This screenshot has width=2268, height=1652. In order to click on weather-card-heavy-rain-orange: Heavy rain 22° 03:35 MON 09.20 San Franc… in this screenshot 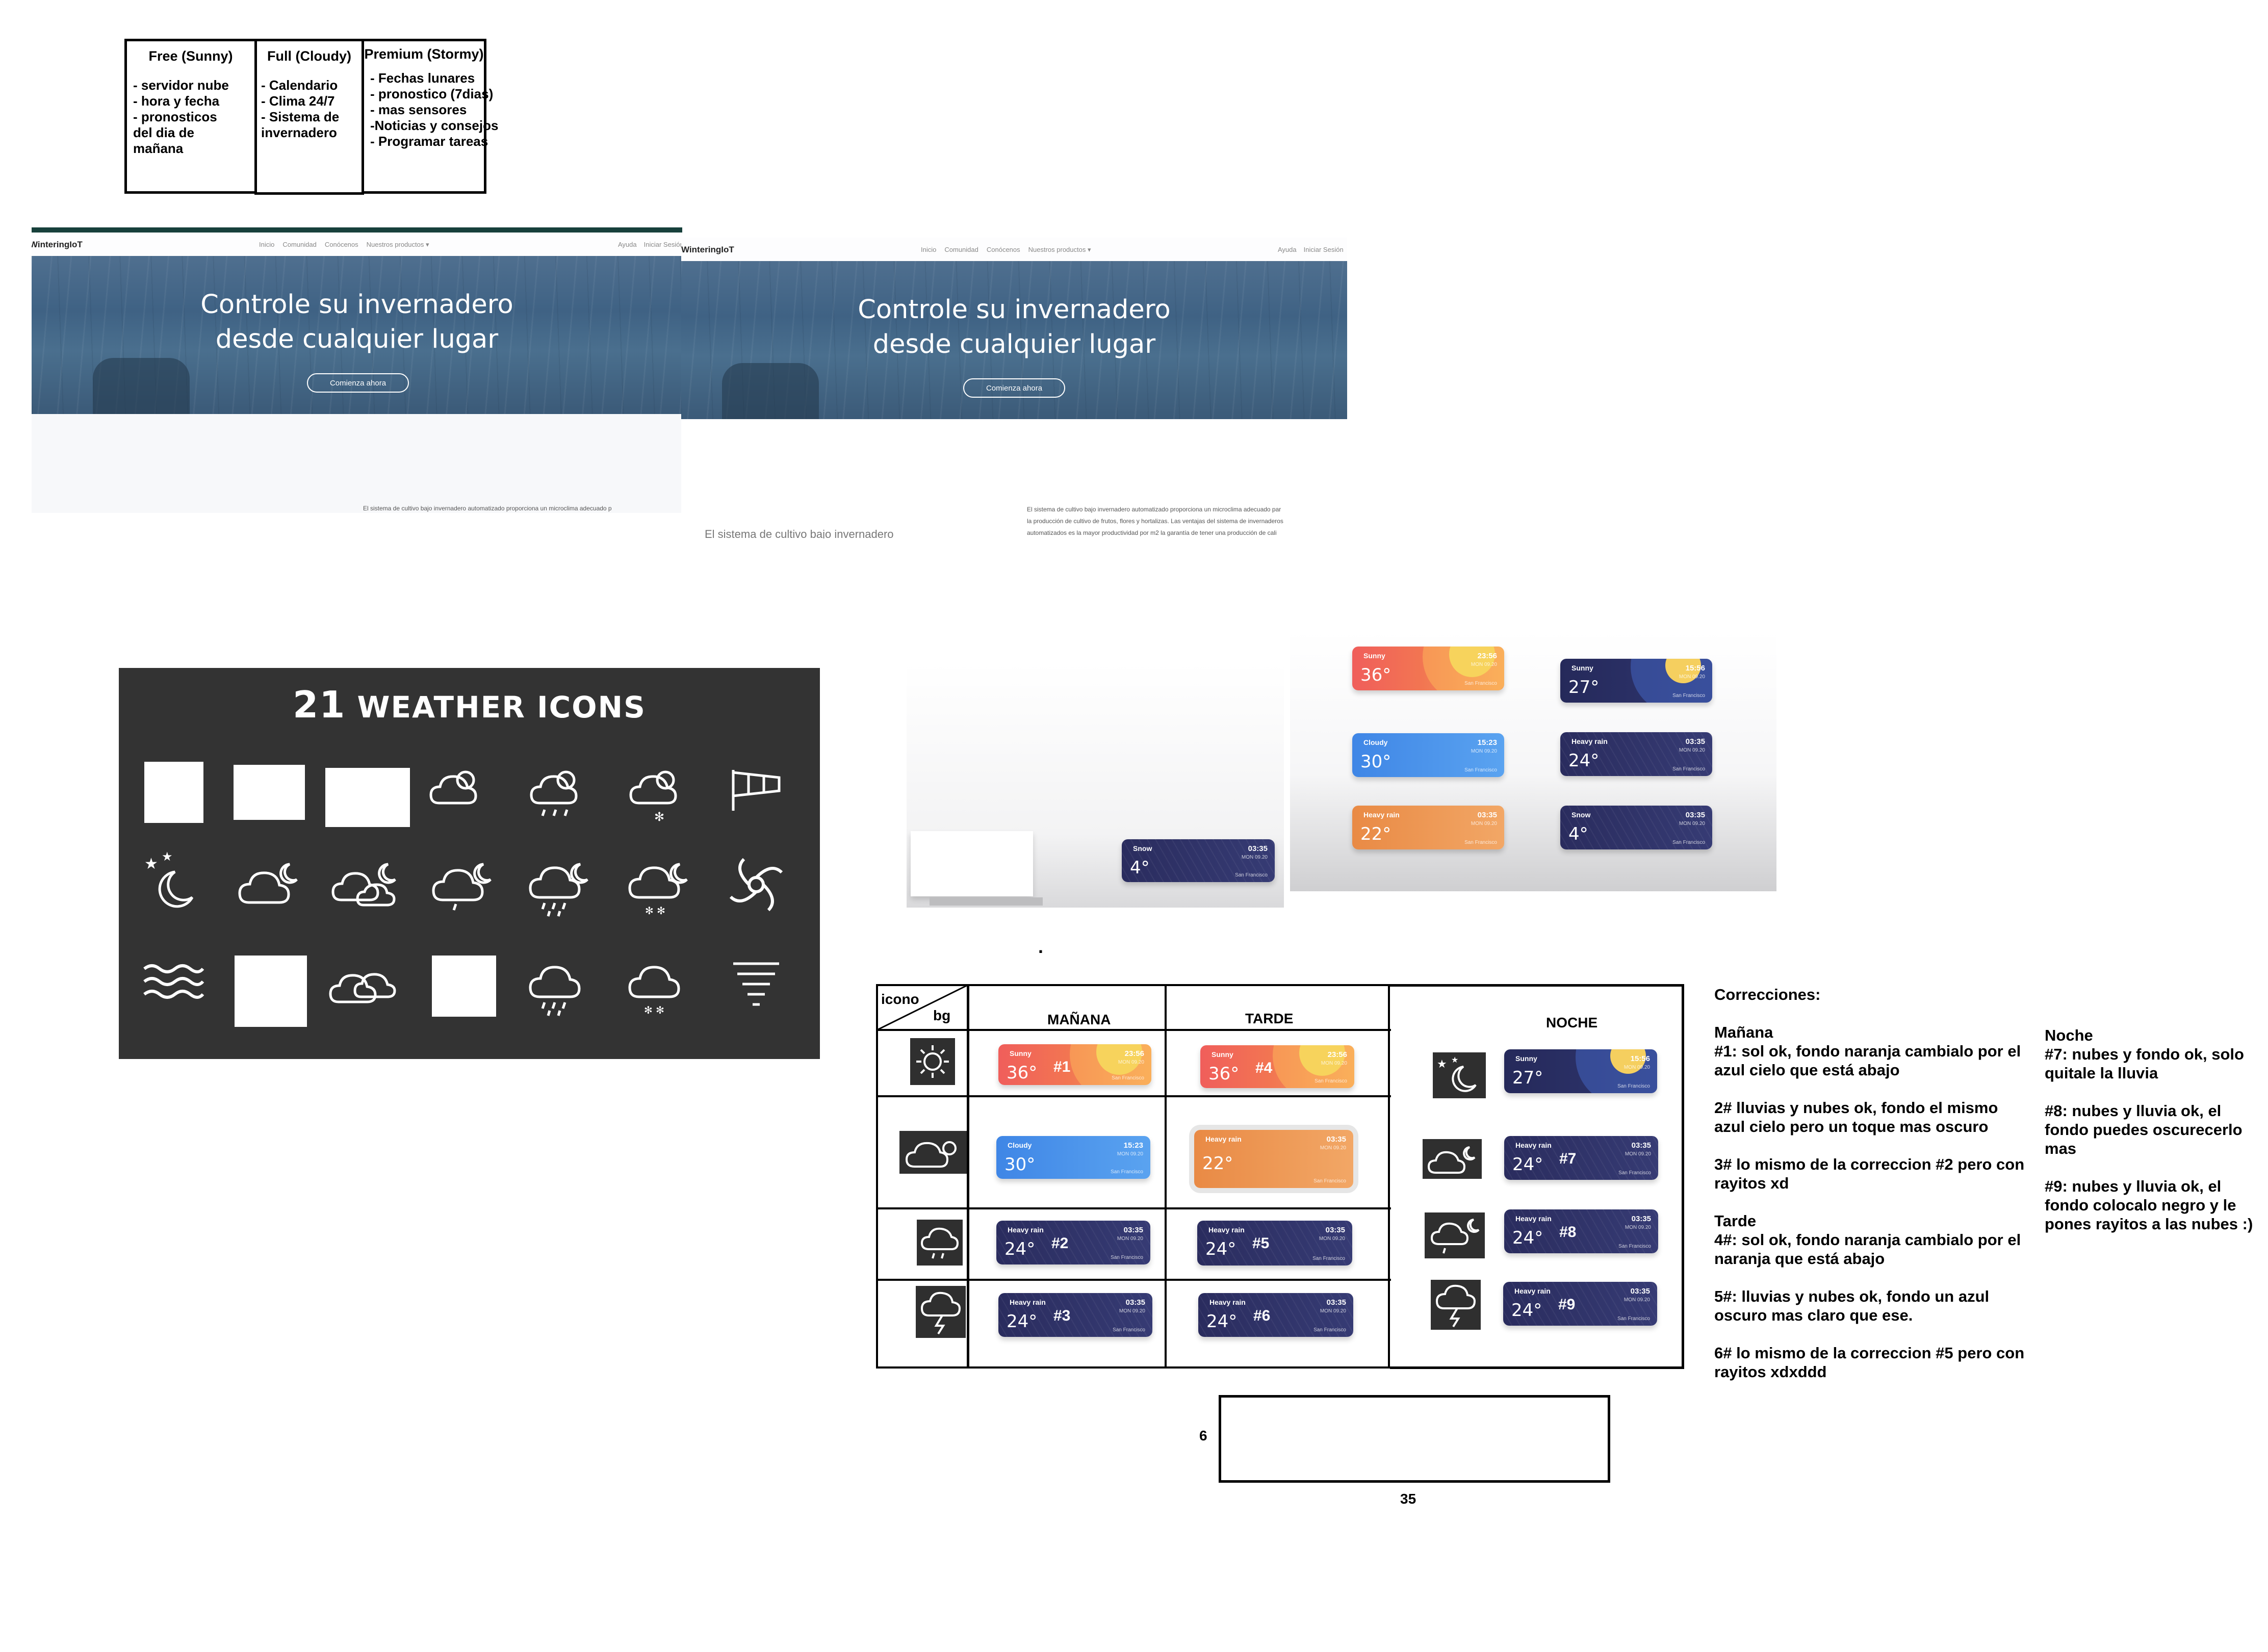, I will do `click(1428, 827)`.